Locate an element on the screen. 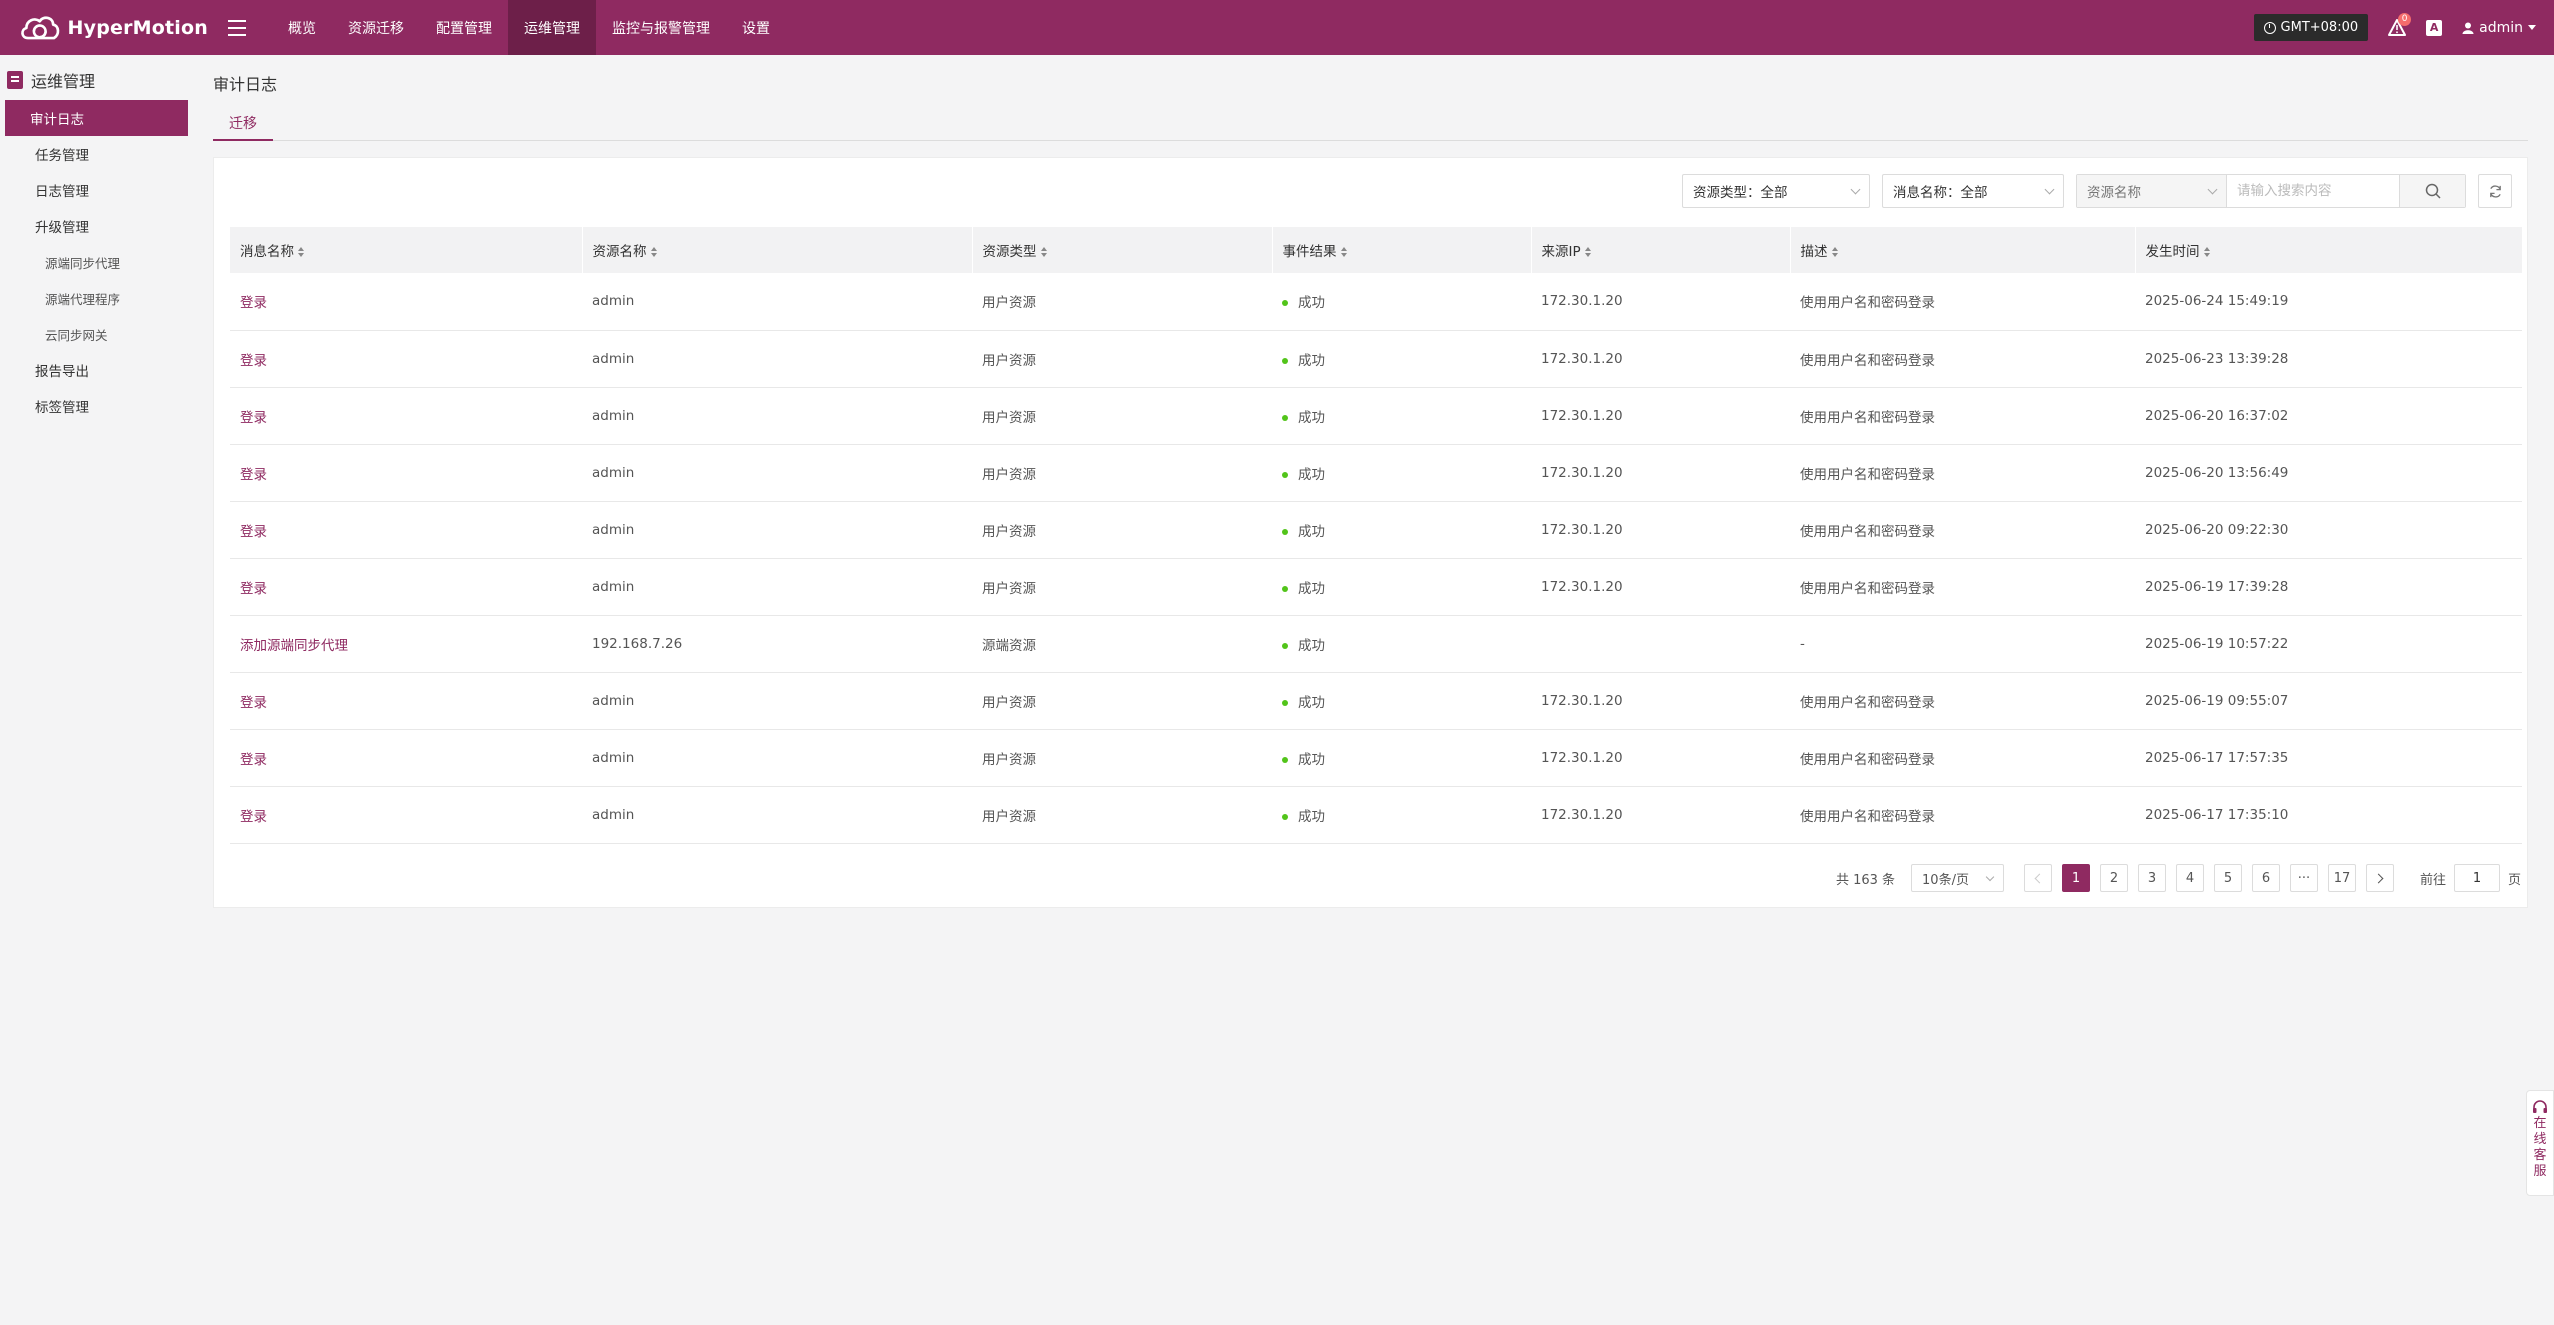 This screenshot has height=1325, width=2554. goto-page-input is located at coordinates (2476, 878).